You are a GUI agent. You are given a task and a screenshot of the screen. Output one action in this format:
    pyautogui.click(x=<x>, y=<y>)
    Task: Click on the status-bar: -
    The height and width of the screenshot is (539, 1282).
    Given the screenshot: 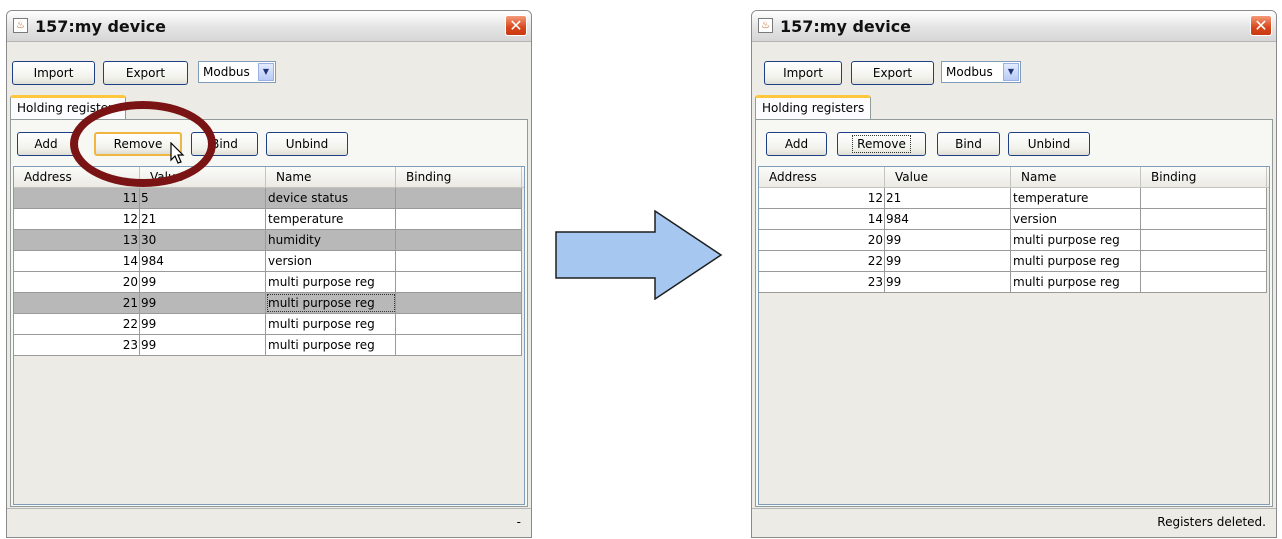 What is the action you would take?
    pyautogui.click(x=269, y=522)
    